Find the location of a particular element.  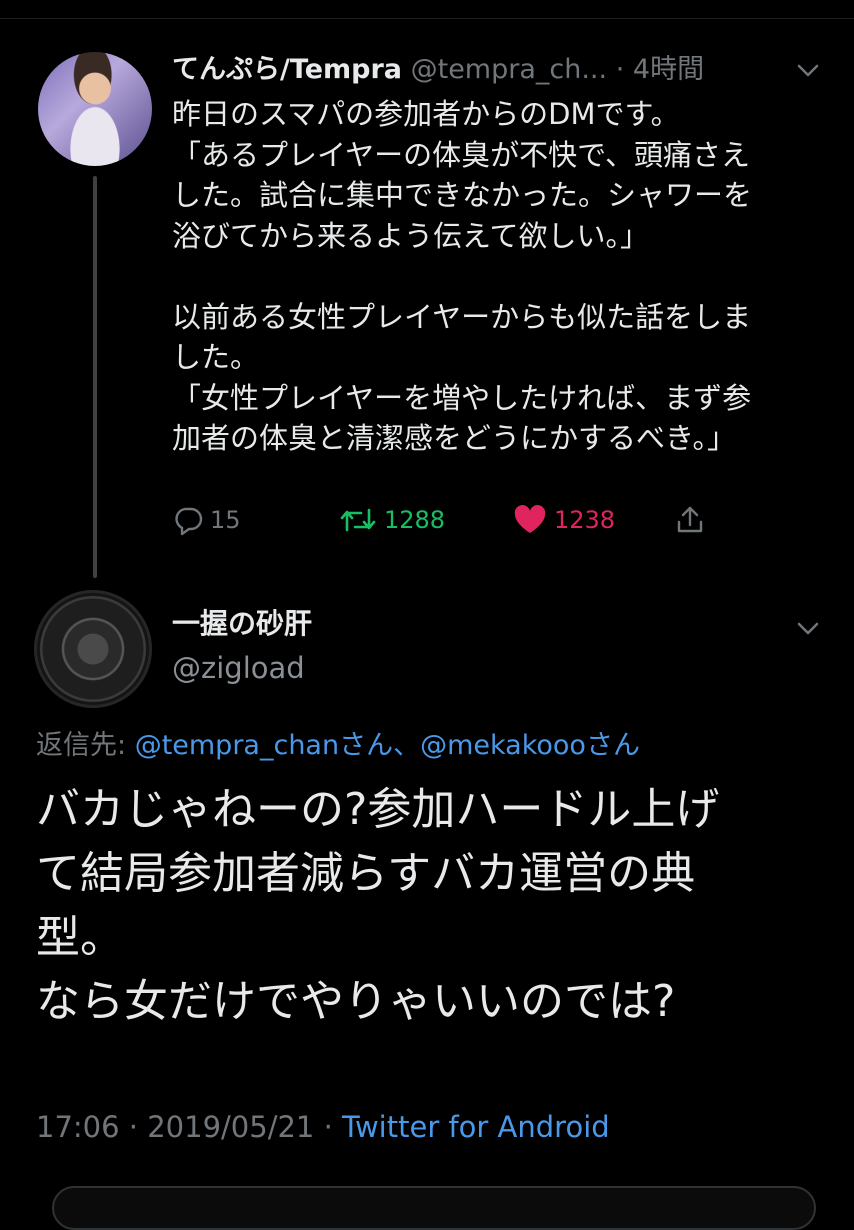

thread-connector-line is located at coordinates (95, 377).